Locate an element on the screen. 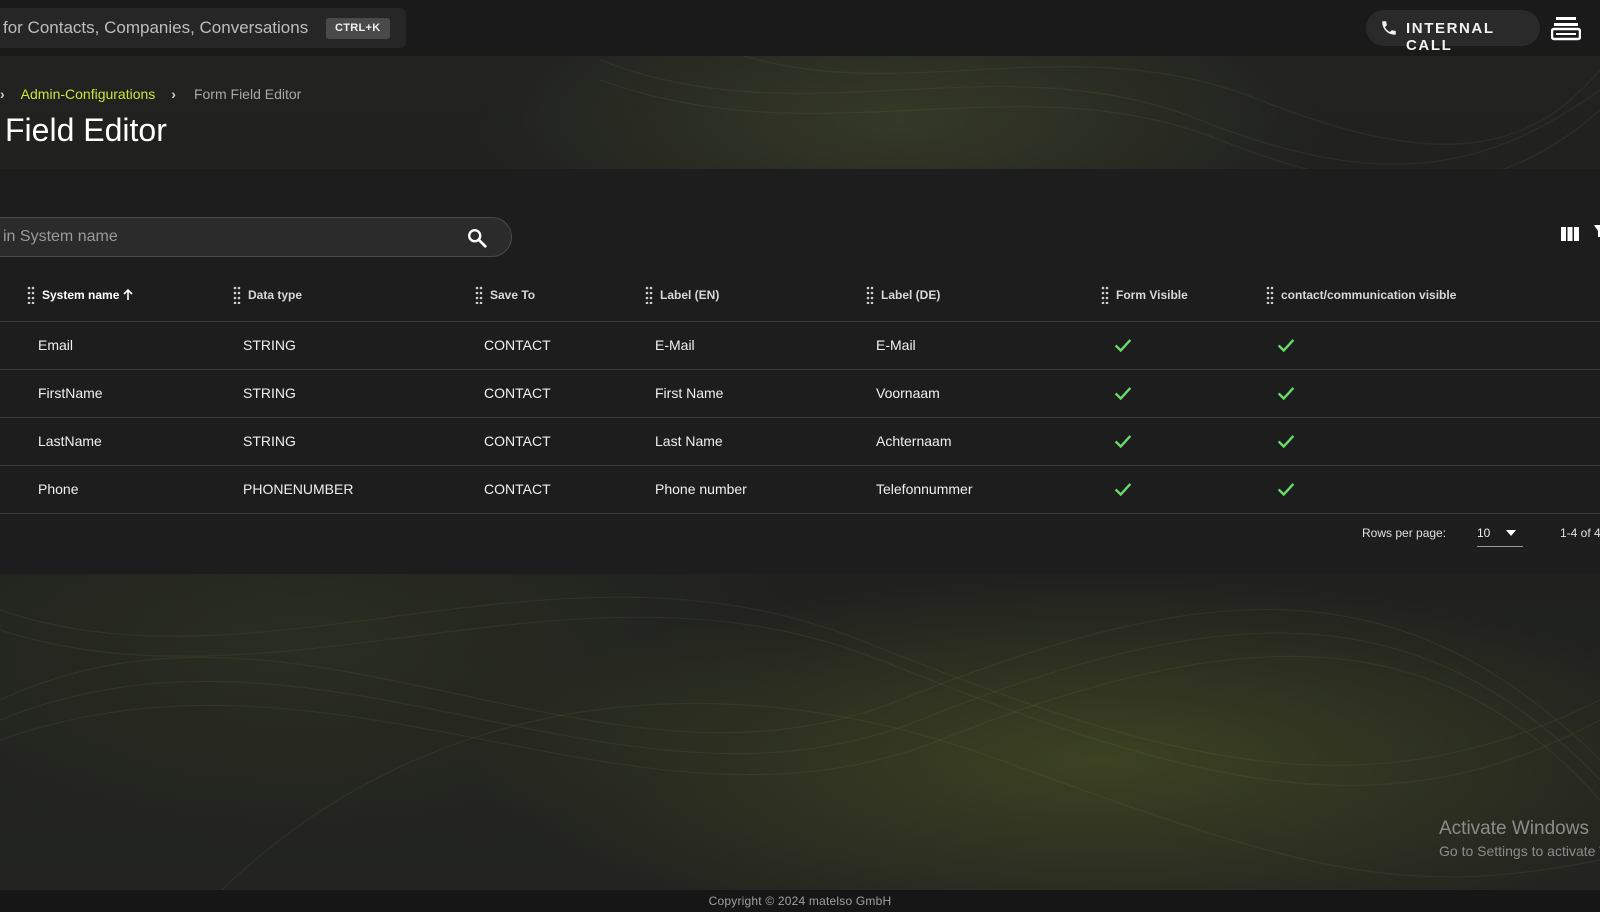  copyright-text: Copyright © 2024 matelso GmbH is located at coordinates (800, 901).